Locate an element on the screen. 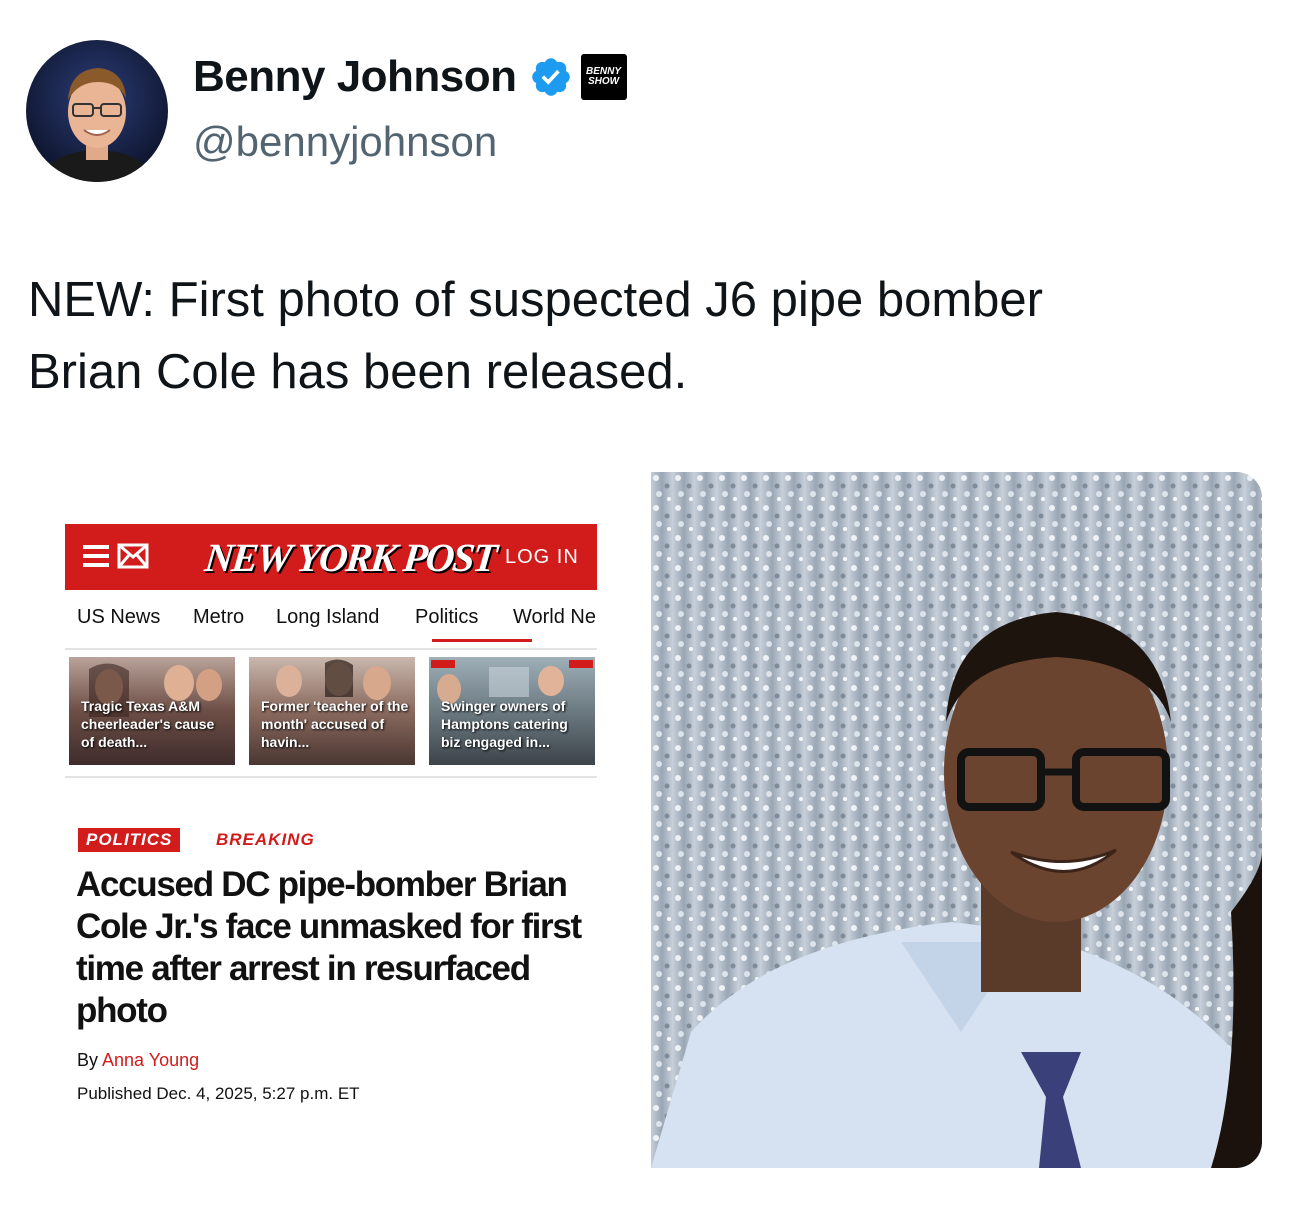 This screenshot has height=1232, width=1289. tweet-text-line2: Brian Cole has been released. is located at coordinates (358, 372).